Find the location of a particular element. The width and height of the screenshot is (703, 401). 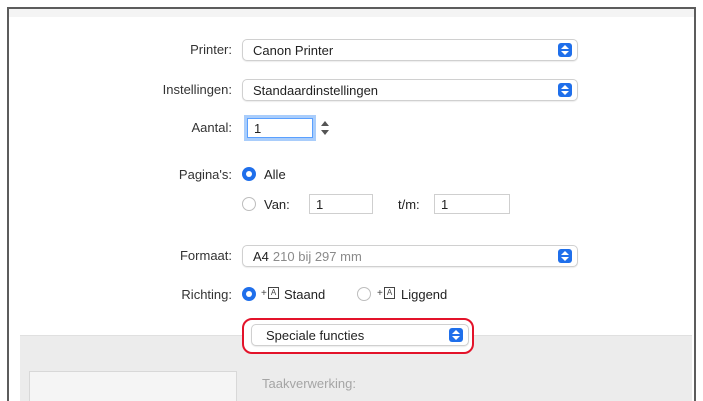

printer-select-value: Canon Printer is located at coordinates (293, 50).